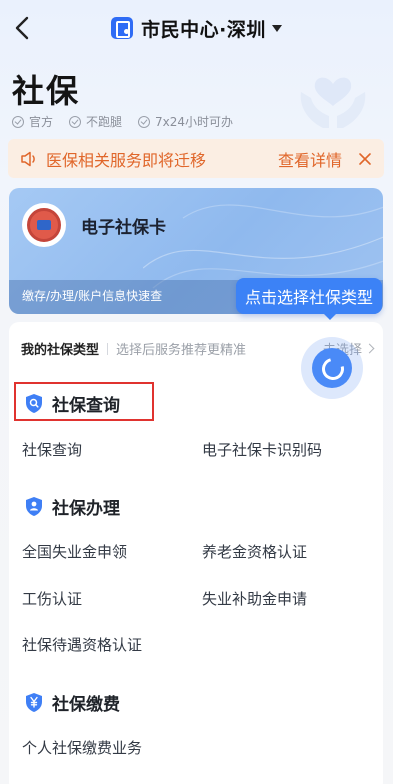  What do you see at coordinates (60, 350) in the screenshot?
I see `social-type-label: 我的社保类型` at bounding box center [60, 350].